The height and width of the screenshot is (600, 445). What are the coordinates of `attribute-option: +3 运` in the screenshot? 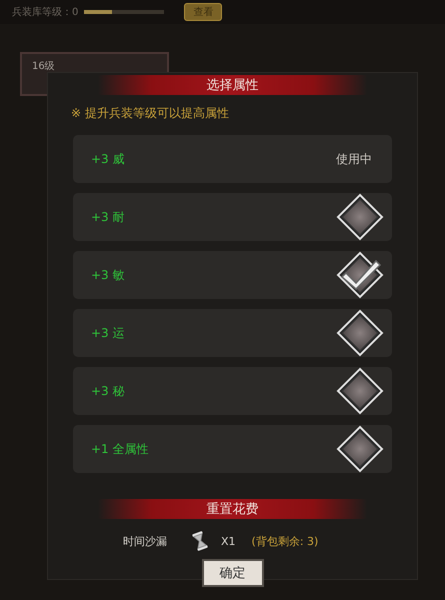 It's located at (232, 333).